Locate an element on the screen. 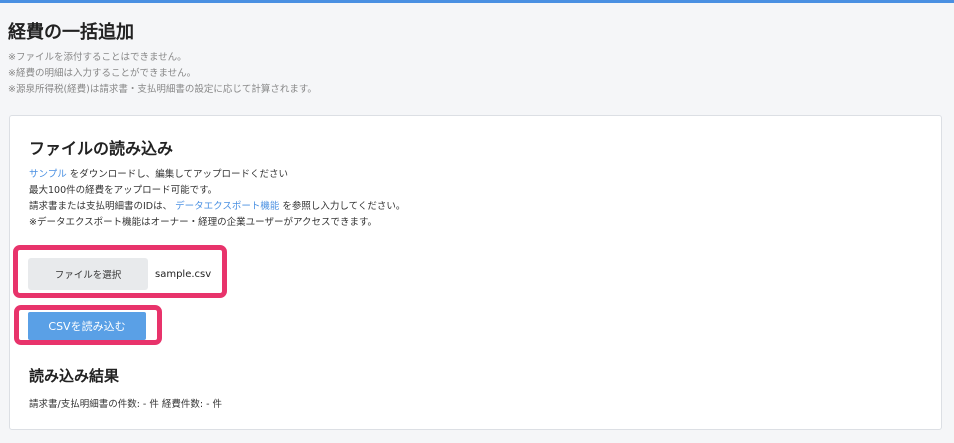 The height and width of the screenshot is (443, 954). note-item: ※経費の明細は入力することができません。 is located at coordinates (102, 73).